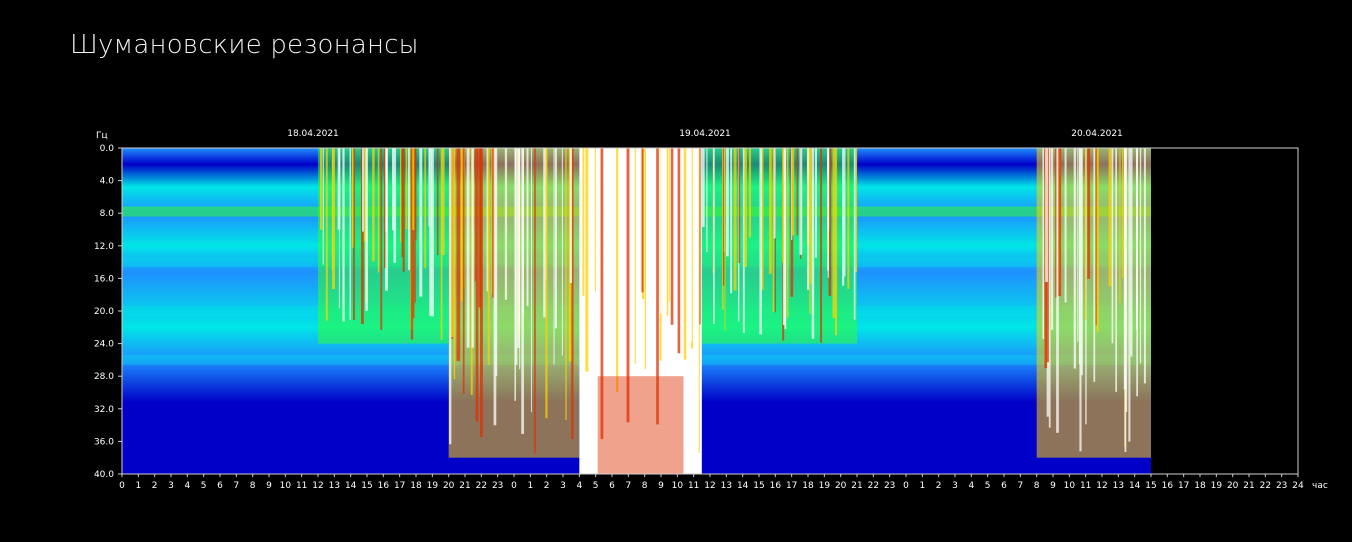 The image size is (1352, 542). I want to click on y-tick-label: 16.0, so click(104, 279).